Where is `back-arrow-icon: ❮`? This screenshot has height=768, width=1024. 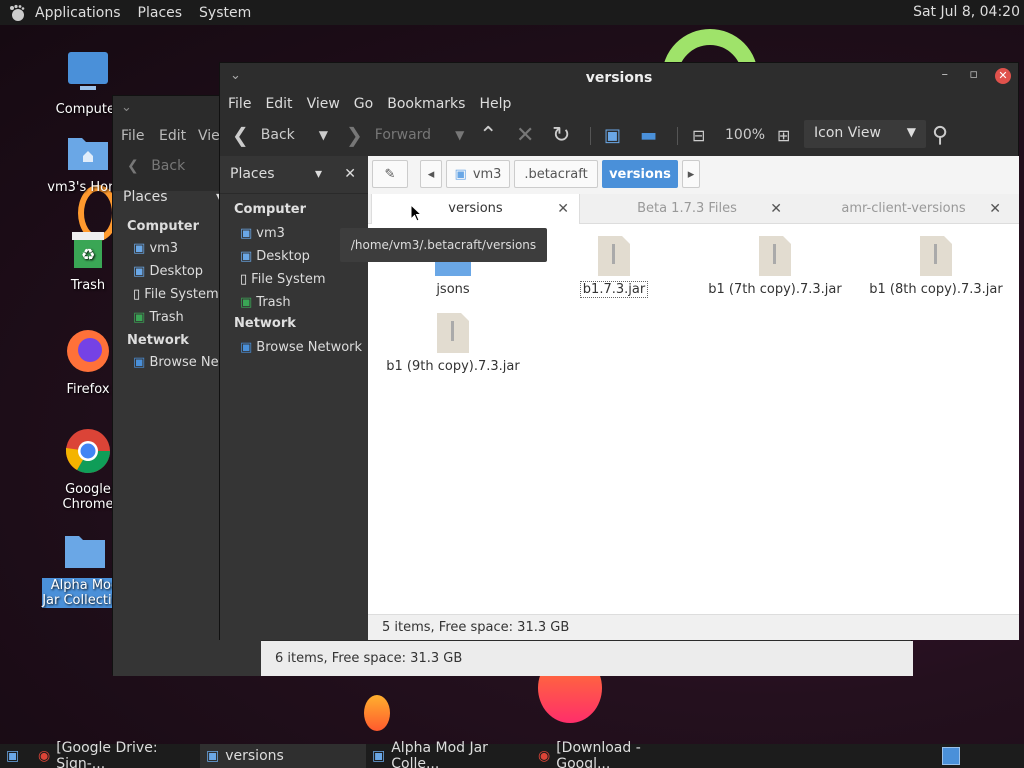
back-arrow-icon: ❮ is located at coordinates (133, 166).